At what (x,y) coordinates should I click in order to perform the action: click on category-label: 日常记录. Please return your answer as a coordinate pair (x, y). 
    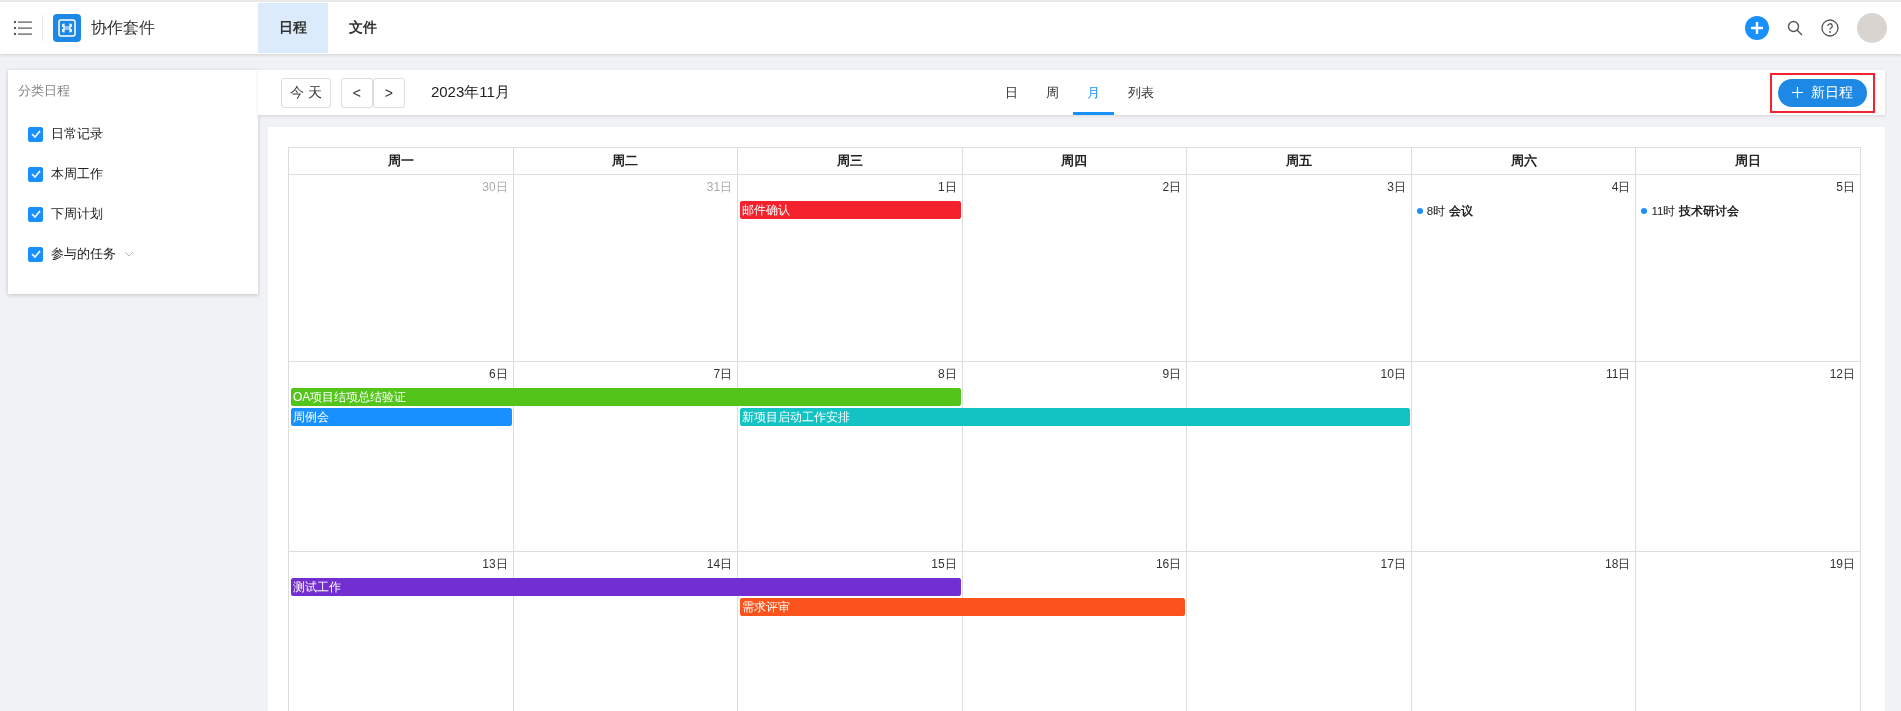
    Looking at the image, I should click on (77, 134).